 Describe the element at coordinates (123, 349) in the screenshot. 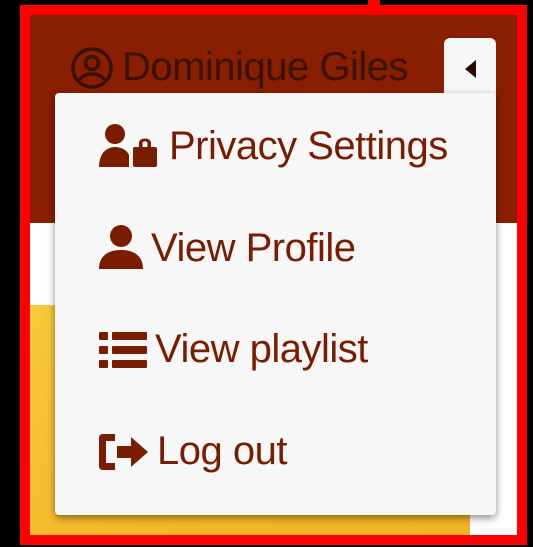

I see `list-icon` at that location.